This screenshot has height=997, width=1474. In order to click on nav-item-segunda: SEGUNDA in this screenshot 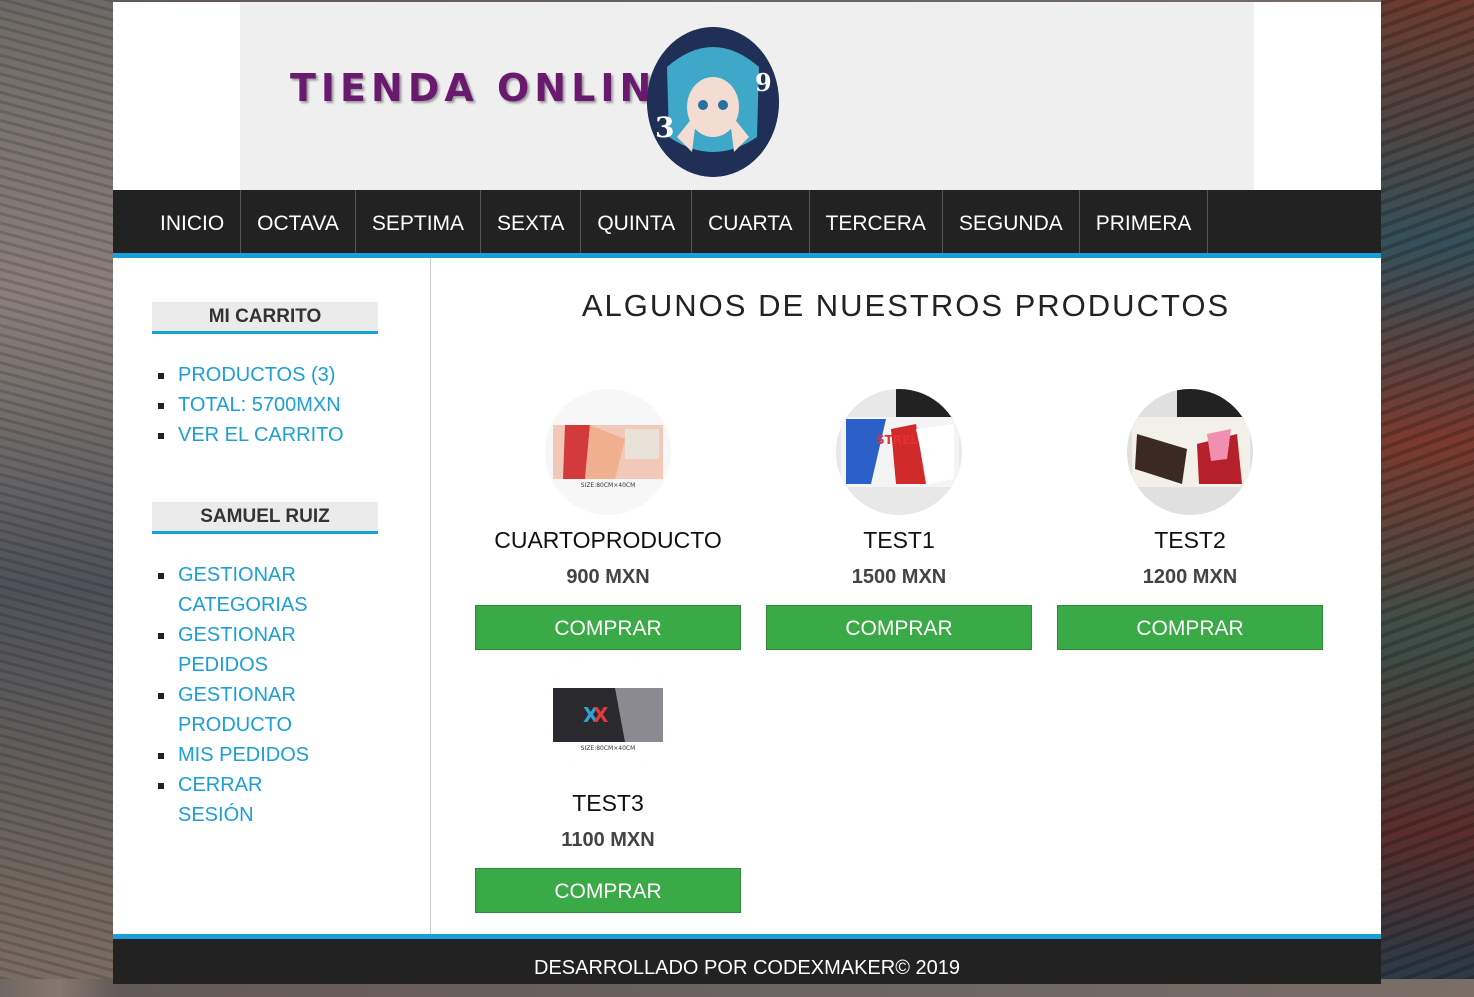, I will do `click(1011, 221)`.